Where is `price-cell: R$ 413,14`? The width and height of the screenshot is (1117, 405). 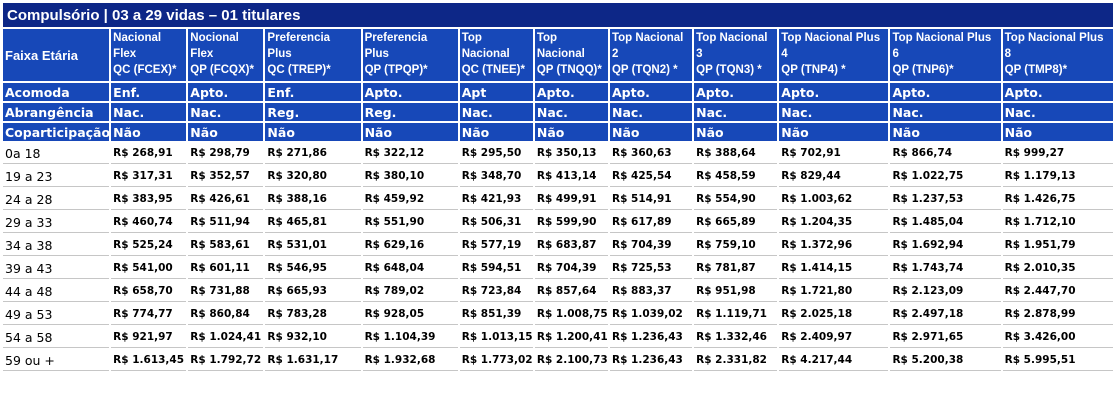 price-cell: R$ 413,14 is located at coordinates (571, 176).